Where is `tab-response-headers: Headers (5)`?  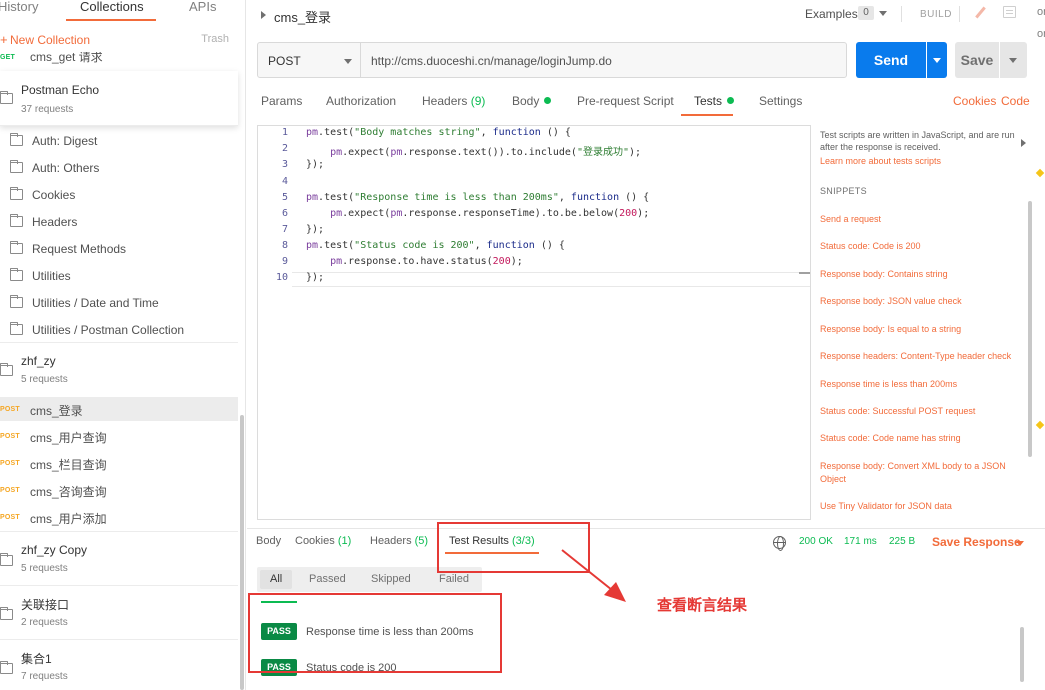 tab-response-headers: Headers (5) is located at coordinates (399, 541).